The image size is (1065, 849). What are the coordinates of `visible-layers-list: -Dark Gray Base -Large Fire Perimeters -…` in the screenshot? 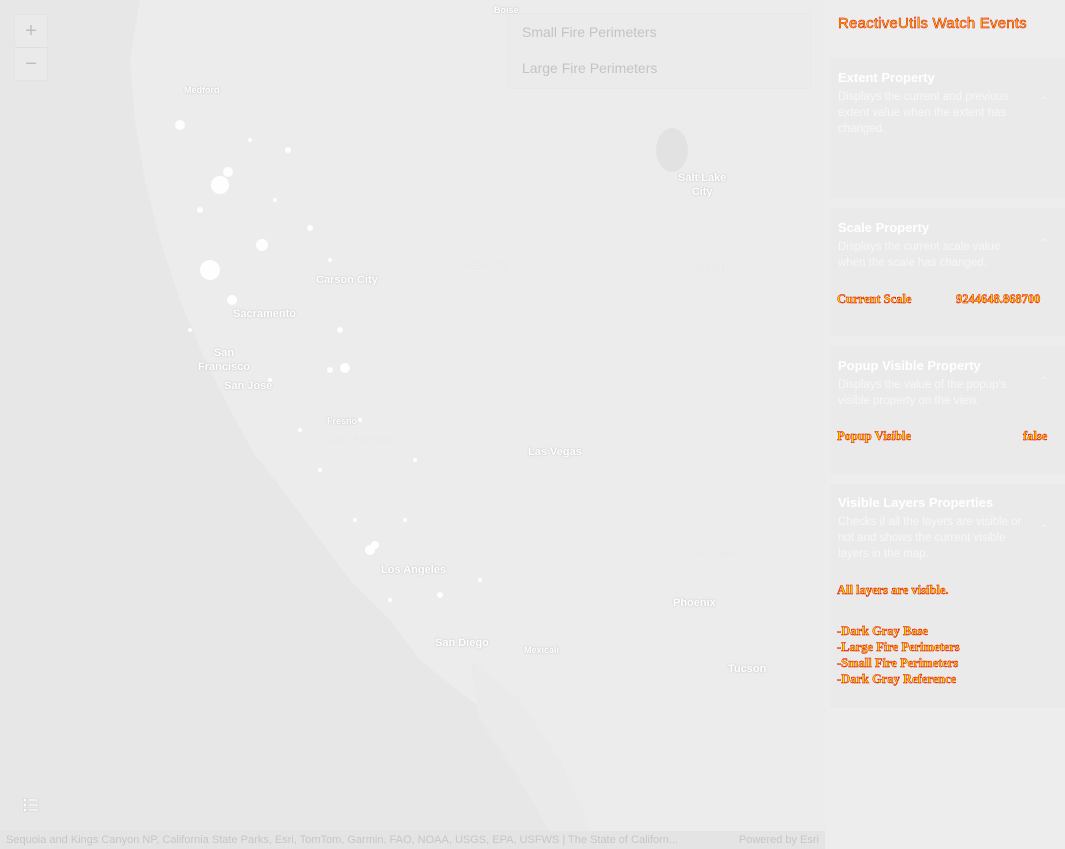 It's located at (898, 655).